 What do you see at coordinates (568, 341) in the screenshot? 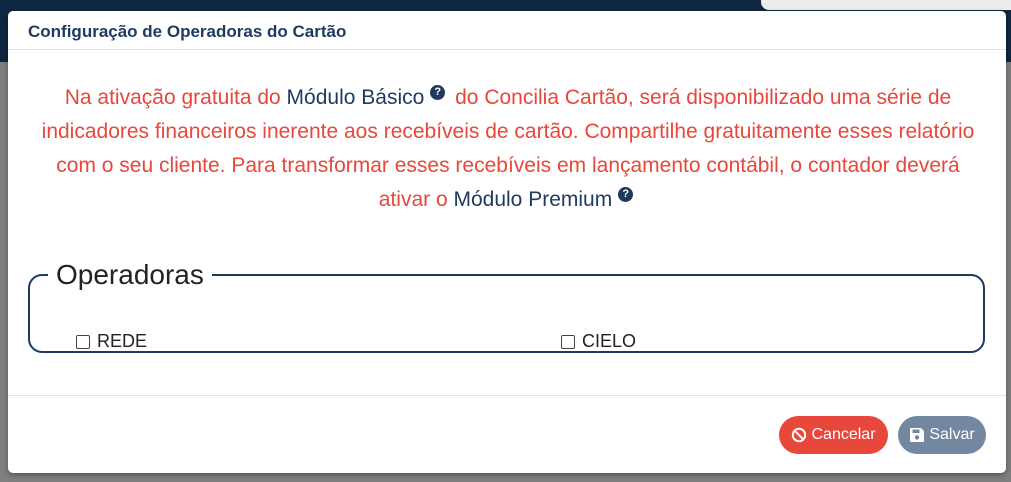
I see `operator-cielo-checkbox` at bounding box center [568, 341].